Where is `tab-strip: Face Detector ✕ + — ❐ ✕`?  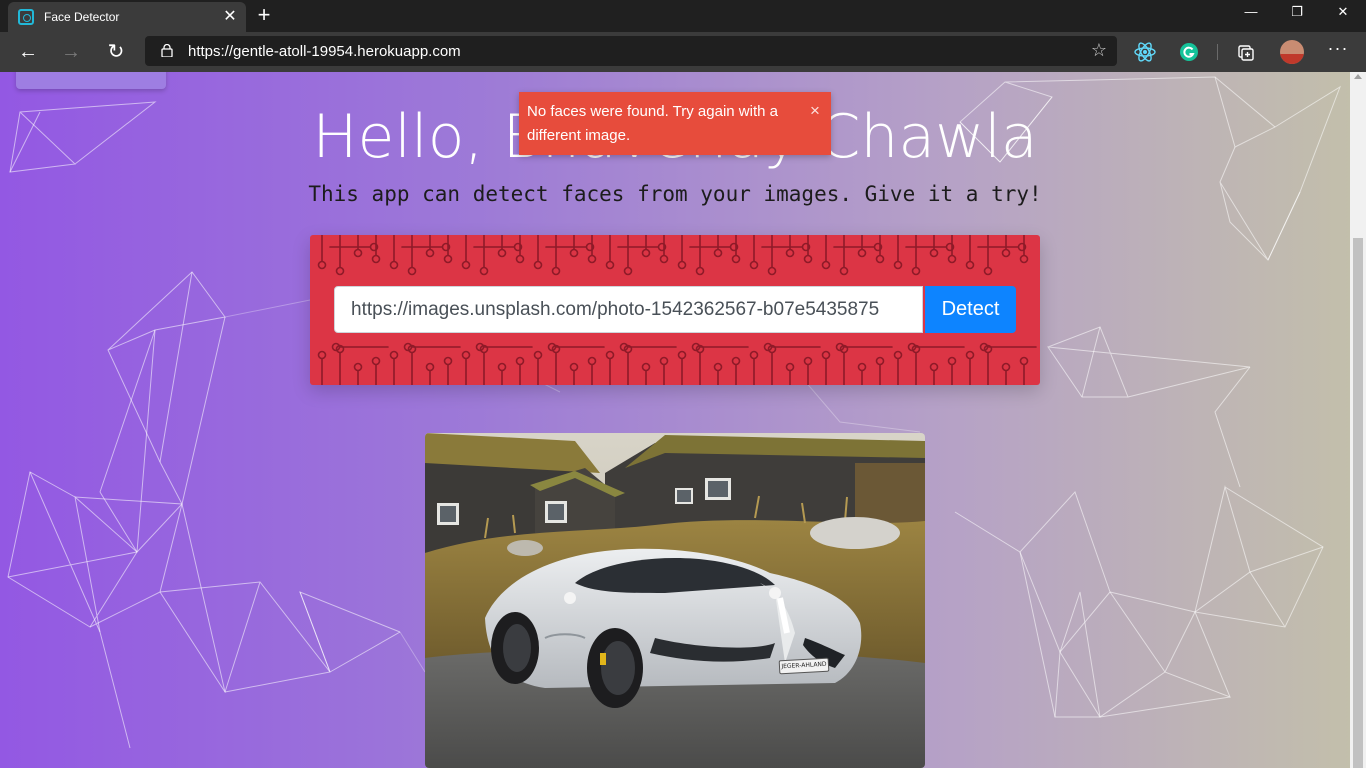
tab-strip: Face Detector ✕ + — ❐ ✕ is located at coordinates (683, 16).